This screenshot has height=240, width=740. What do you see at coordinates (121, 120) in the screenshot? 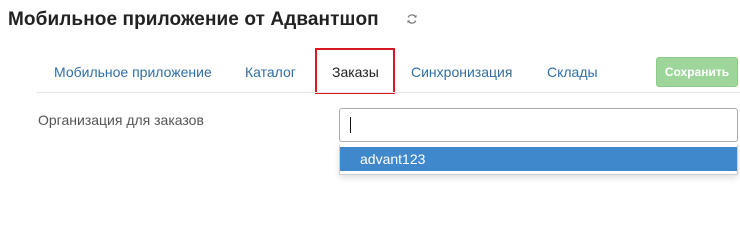
I see `organization-label: Организация для заказов` at bounding box center [121, 120].